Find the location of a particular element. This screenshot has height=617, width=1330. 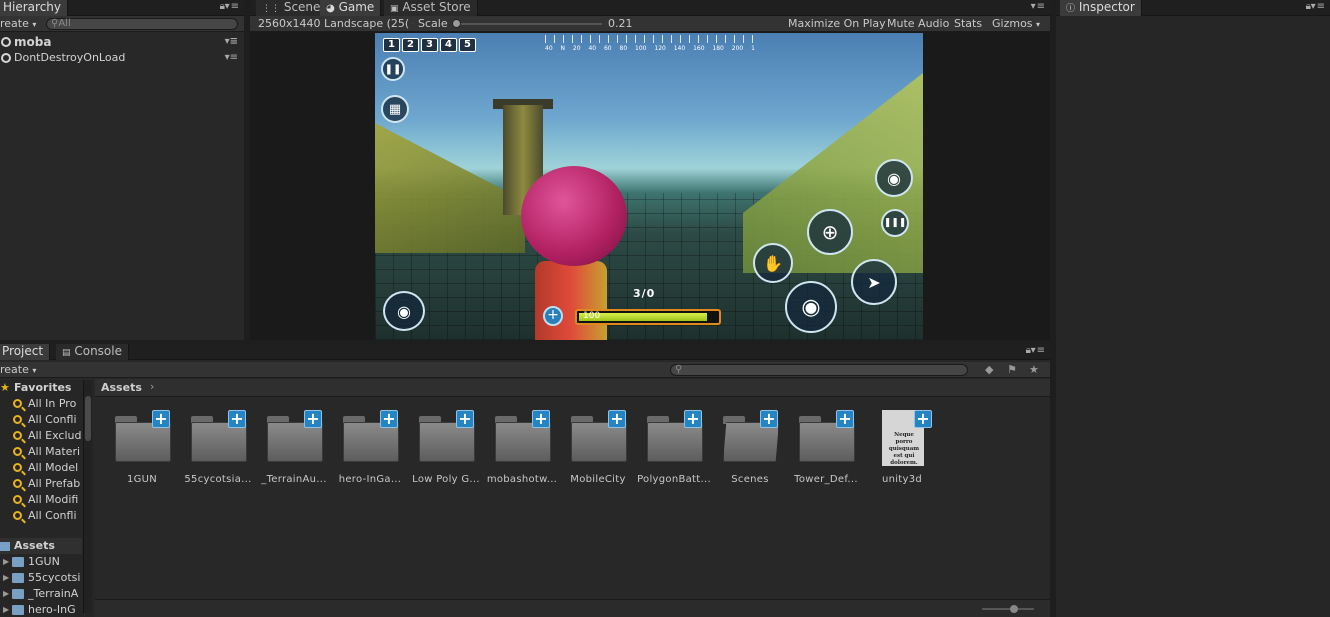

favorite-item: All In Pro is located at coordinates (41, 404).